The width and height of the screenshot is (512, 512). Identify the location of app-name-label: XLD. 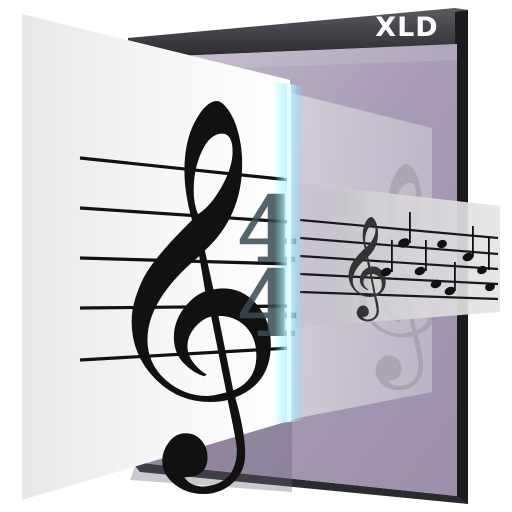
(407, 27).